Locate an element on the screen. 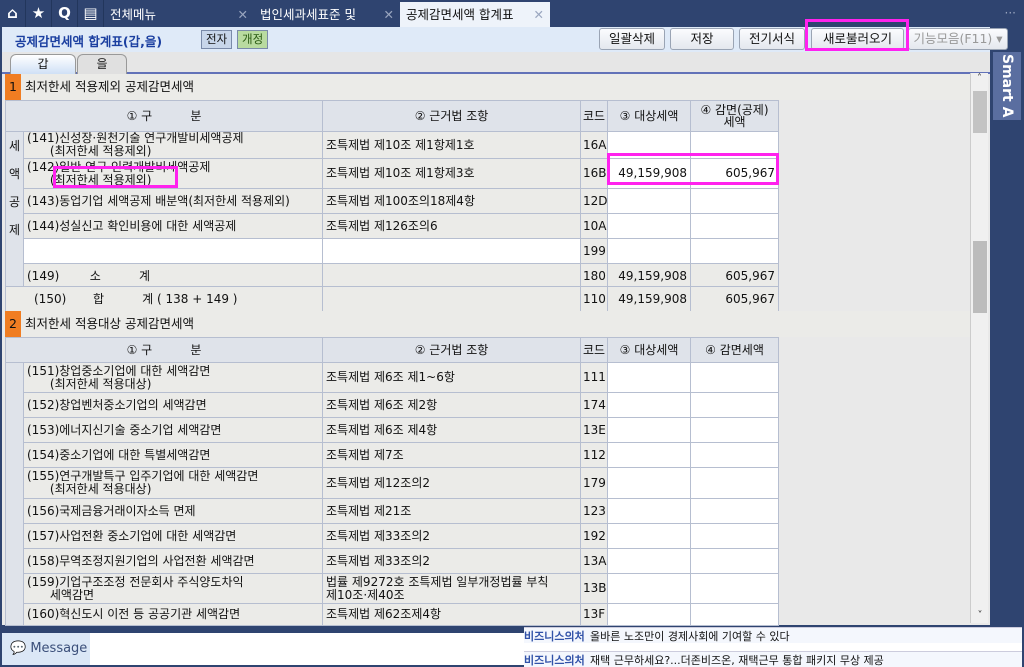  side-label is located at coordinates (14, 494).